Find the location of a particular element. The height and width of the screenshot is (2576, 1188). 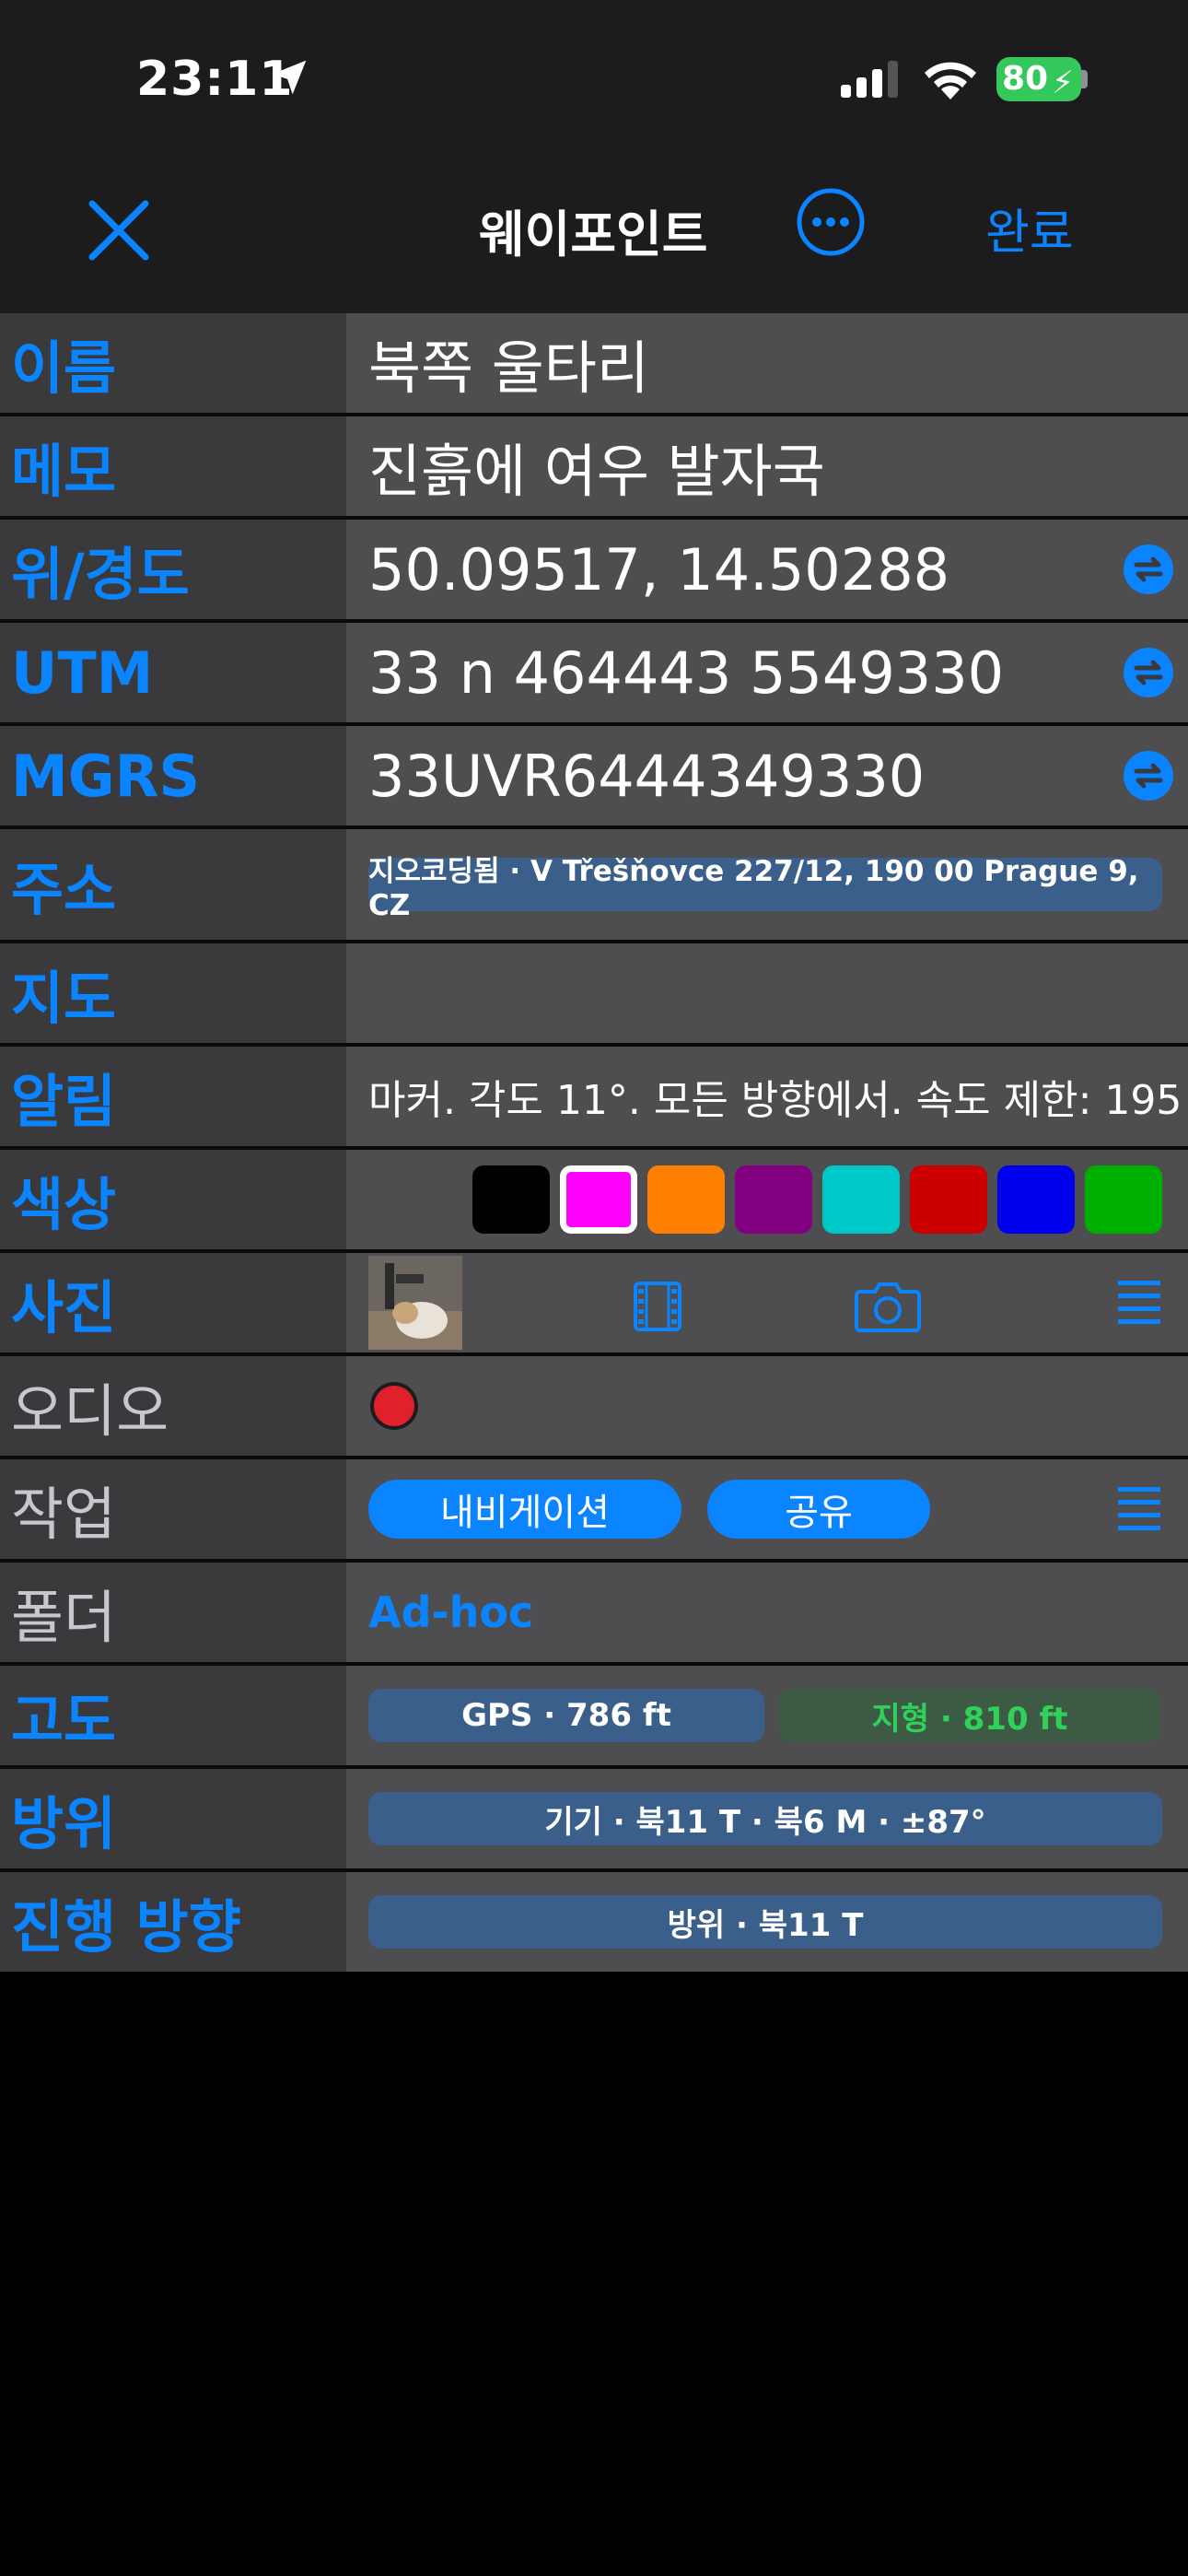

navigation-bar: 웨이포인트 완료 is located at coordinates (594, 237).